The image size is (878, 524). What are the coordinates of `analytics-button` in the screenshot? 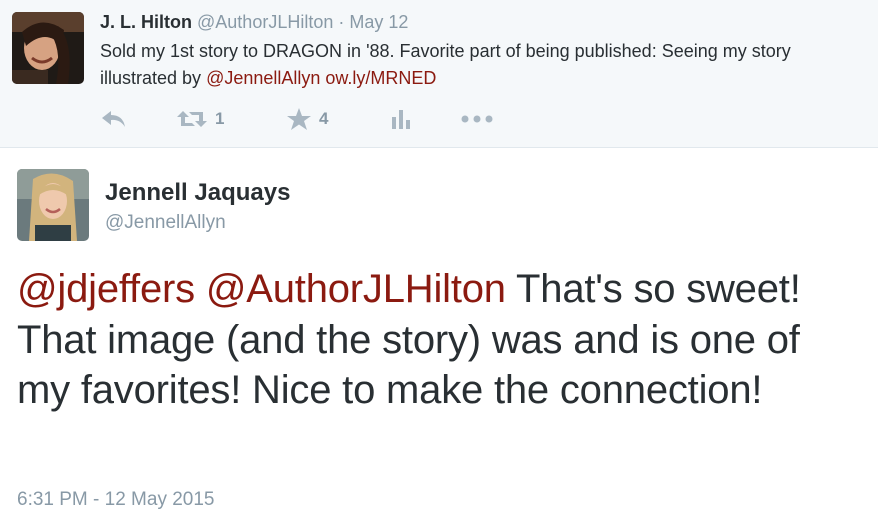 It's located at (401, 119).